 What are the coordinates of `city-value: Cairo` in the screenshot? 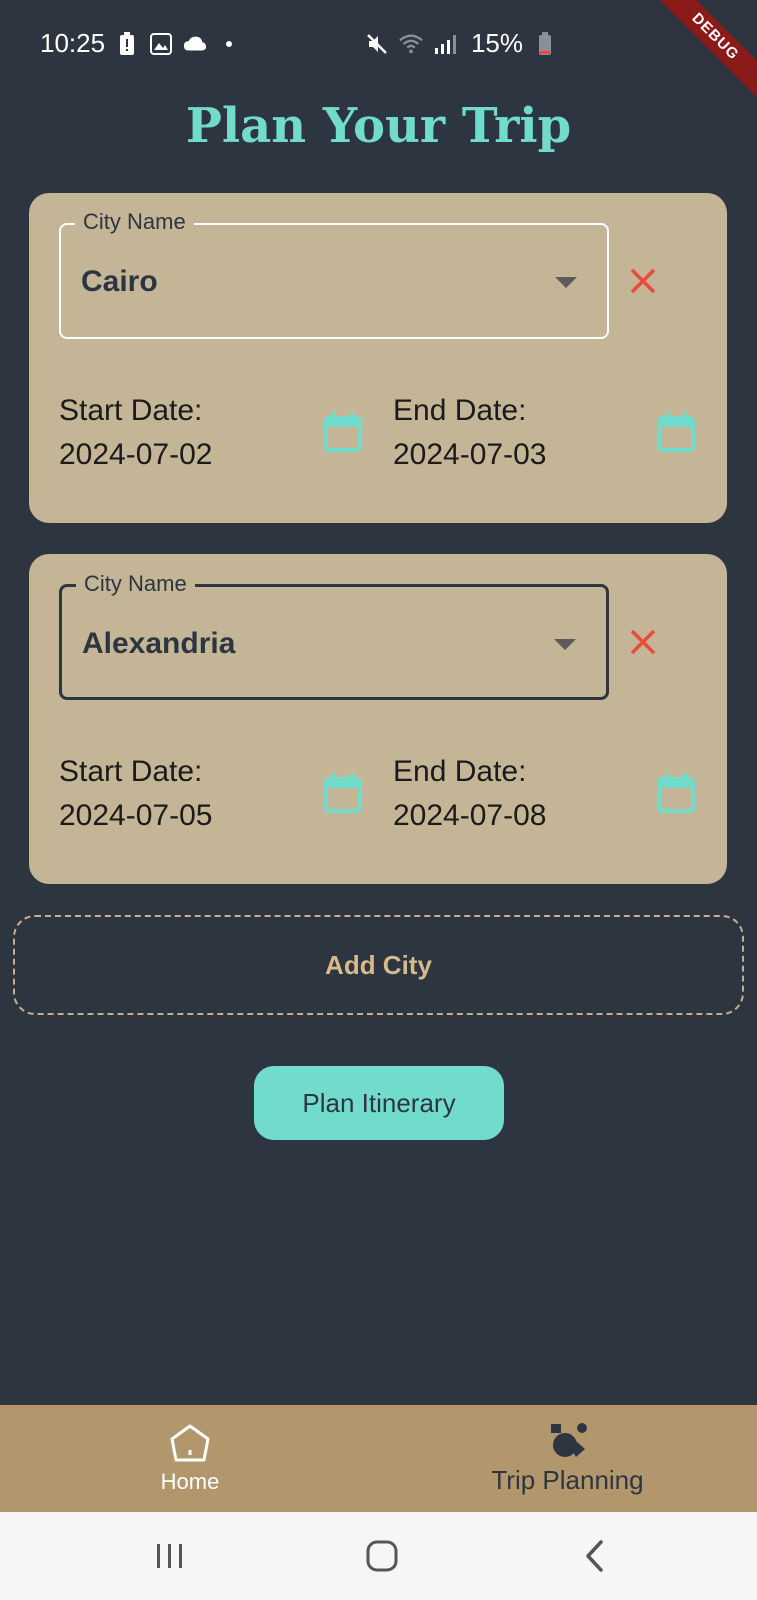 It's located at (119, 281).